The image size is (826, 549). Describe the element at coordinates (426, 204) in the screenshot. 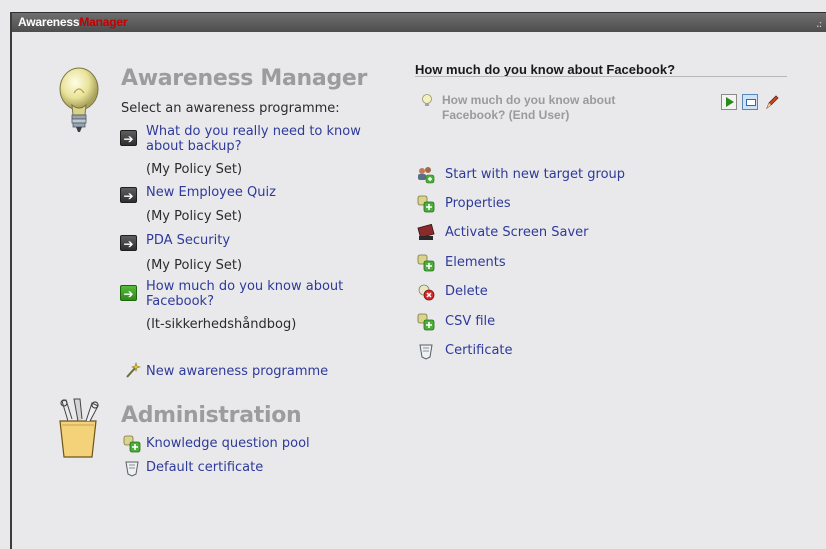

I see `properties-icon` at that location.